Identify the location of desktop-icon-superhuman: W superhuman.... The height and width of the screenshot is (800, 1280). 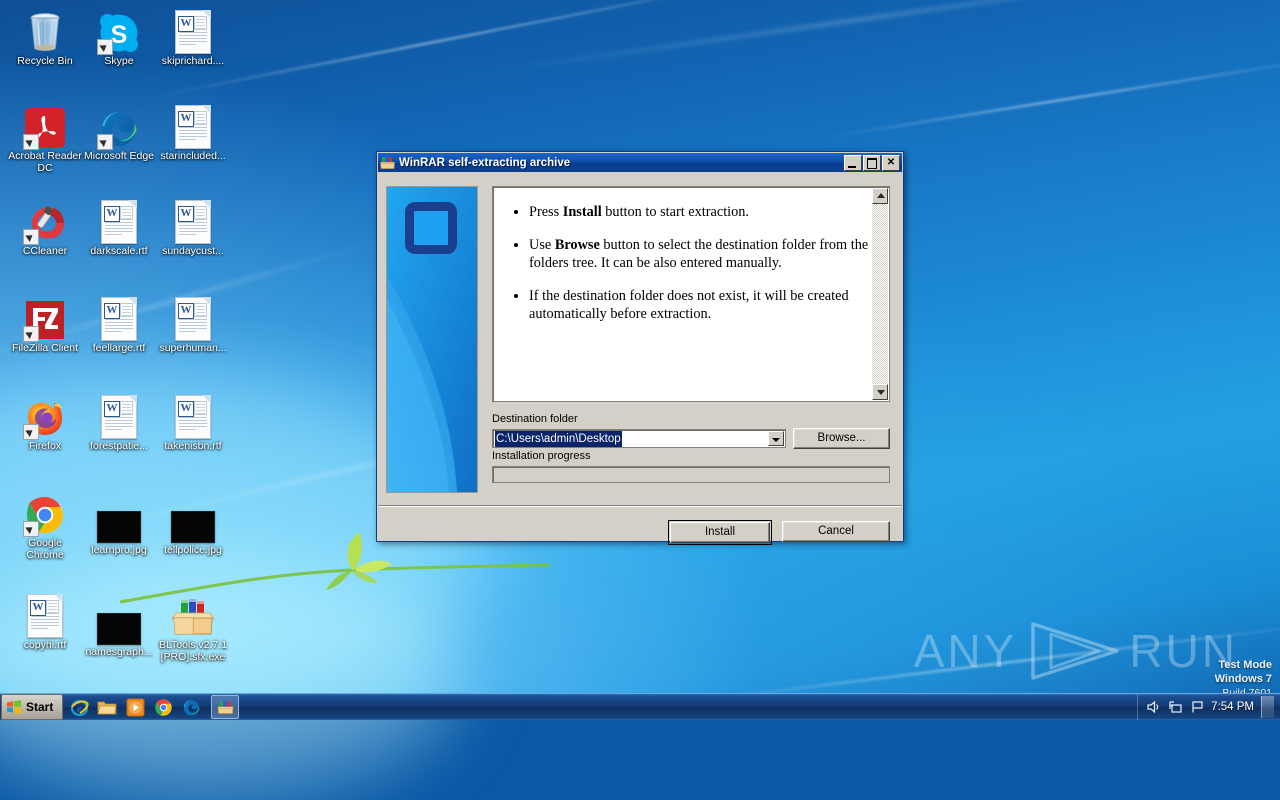
(193, 325).